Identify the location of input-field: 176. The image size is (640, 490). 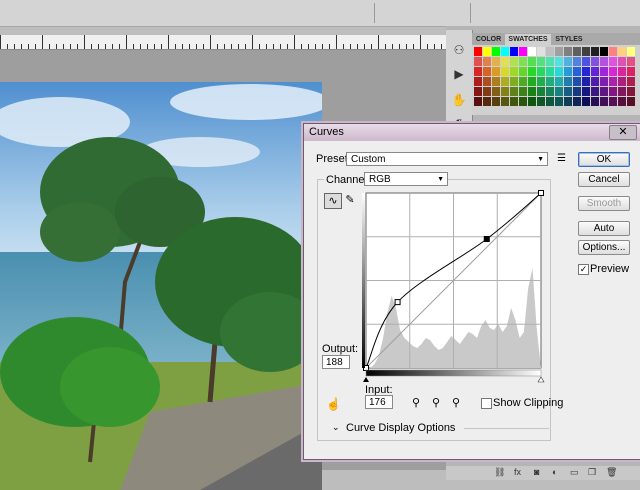
(379, 402).